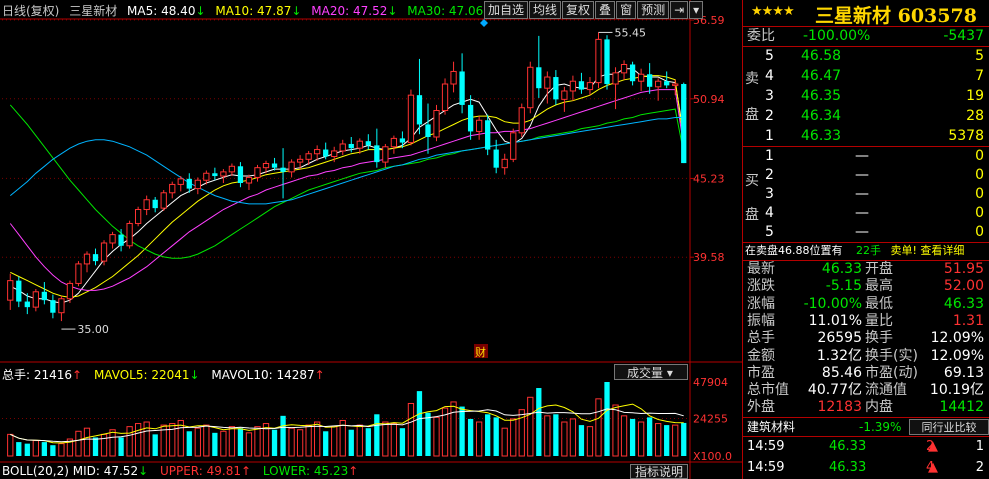  Describe the element at coordinates (769, 136) in the screenshot. I see `level-number: 1` at that location.